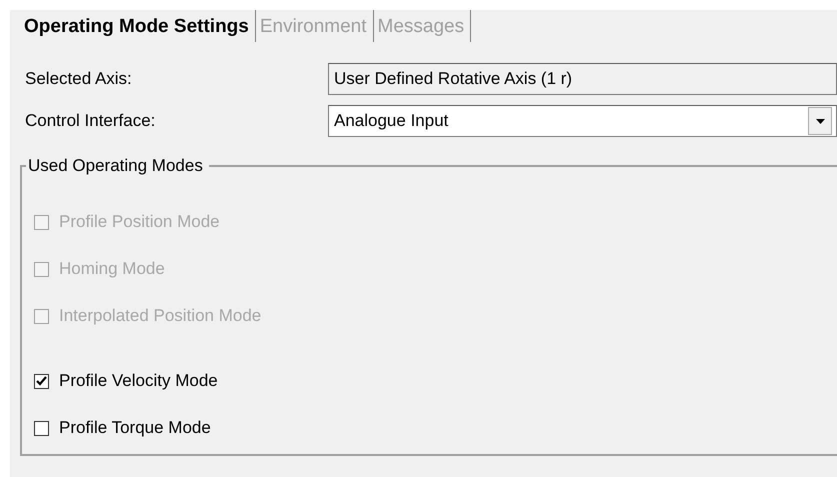  What do you see at coordinates (138, 381) in the screenshot?
I see `checkbox-label: Profile Velocity Mode` at bounding box center [138, 381].